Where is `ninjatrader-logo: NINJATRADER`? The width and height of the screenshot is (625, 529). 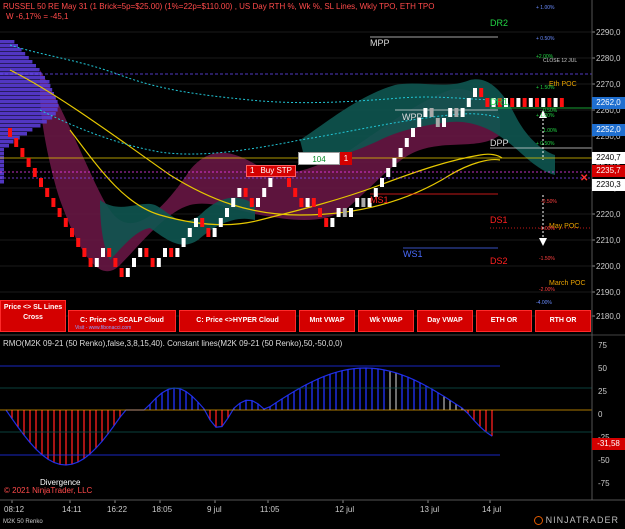
ninjatrader-logo: NINJATRADER is located at coordinates (576, 520).